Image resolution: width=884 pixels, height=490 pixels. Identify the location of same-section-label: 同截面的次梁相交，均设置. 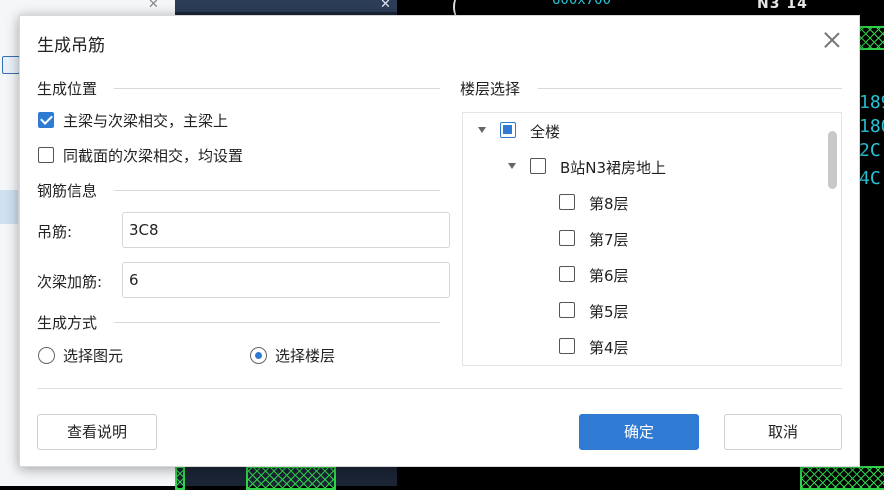
(153, 156).